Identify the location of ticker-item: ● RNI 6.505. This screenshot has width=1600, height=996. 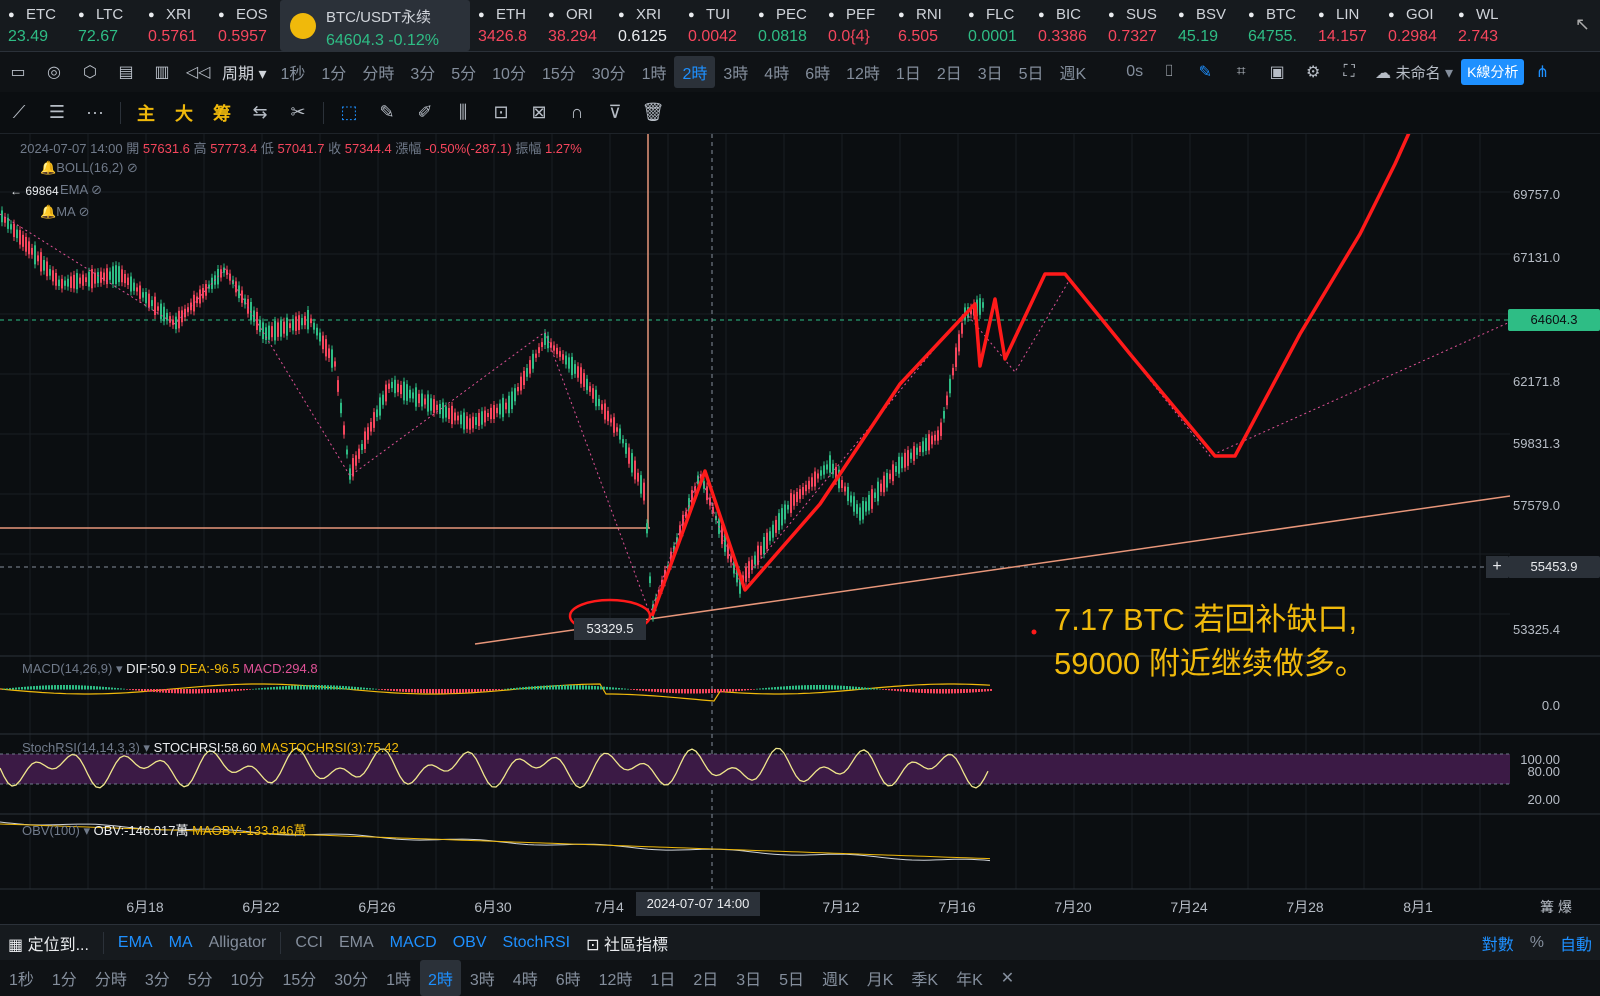
(925, 25).